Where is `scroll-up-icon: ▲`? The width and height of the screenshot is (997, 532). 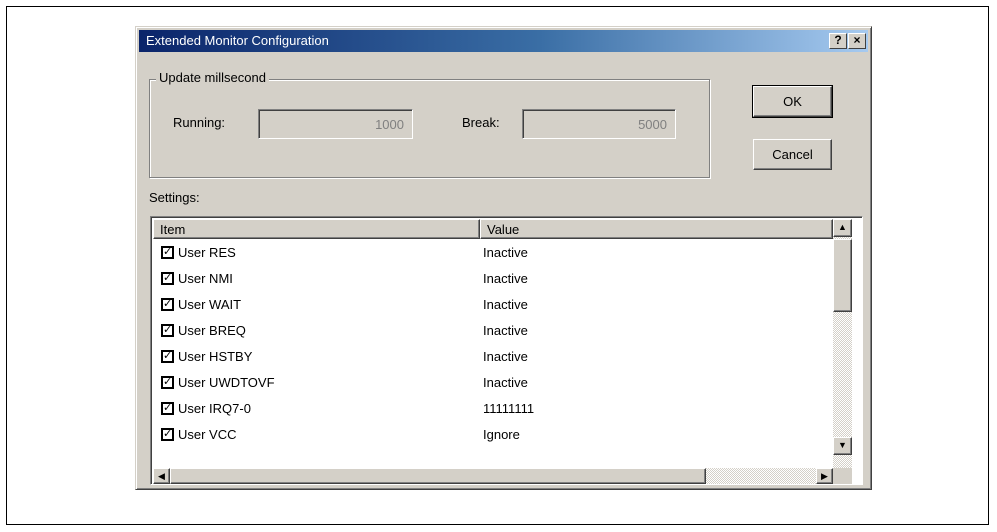 scroll-up-icon: ▲ is located at coordinates (842, 228).